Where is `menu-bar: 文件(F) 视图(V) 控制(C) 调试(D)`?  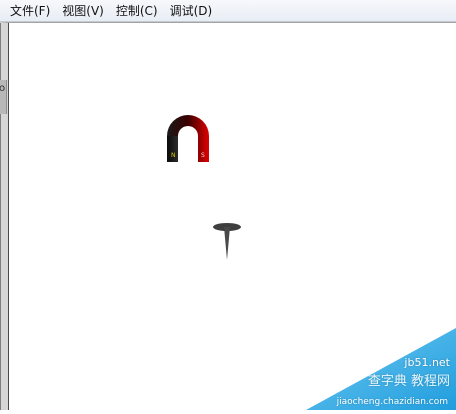
menu-bar: 文件(F) 视图(V) 控制(C) 调试(D) is located at coordinates (228, 11).